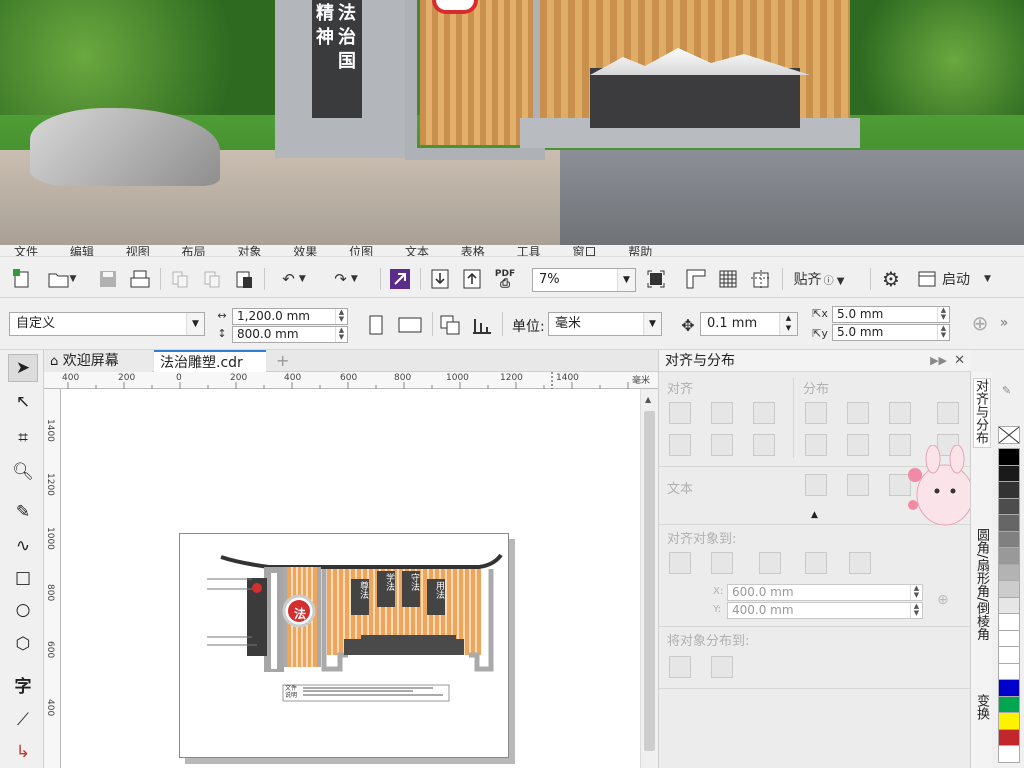 This screenshot has width=1024, height=768. What do you see at coordinates (290, 316) in the screenshot?
I see `page-width-input: 1,200.0 mm ▲ ▼` at bounding box center [290, 316].